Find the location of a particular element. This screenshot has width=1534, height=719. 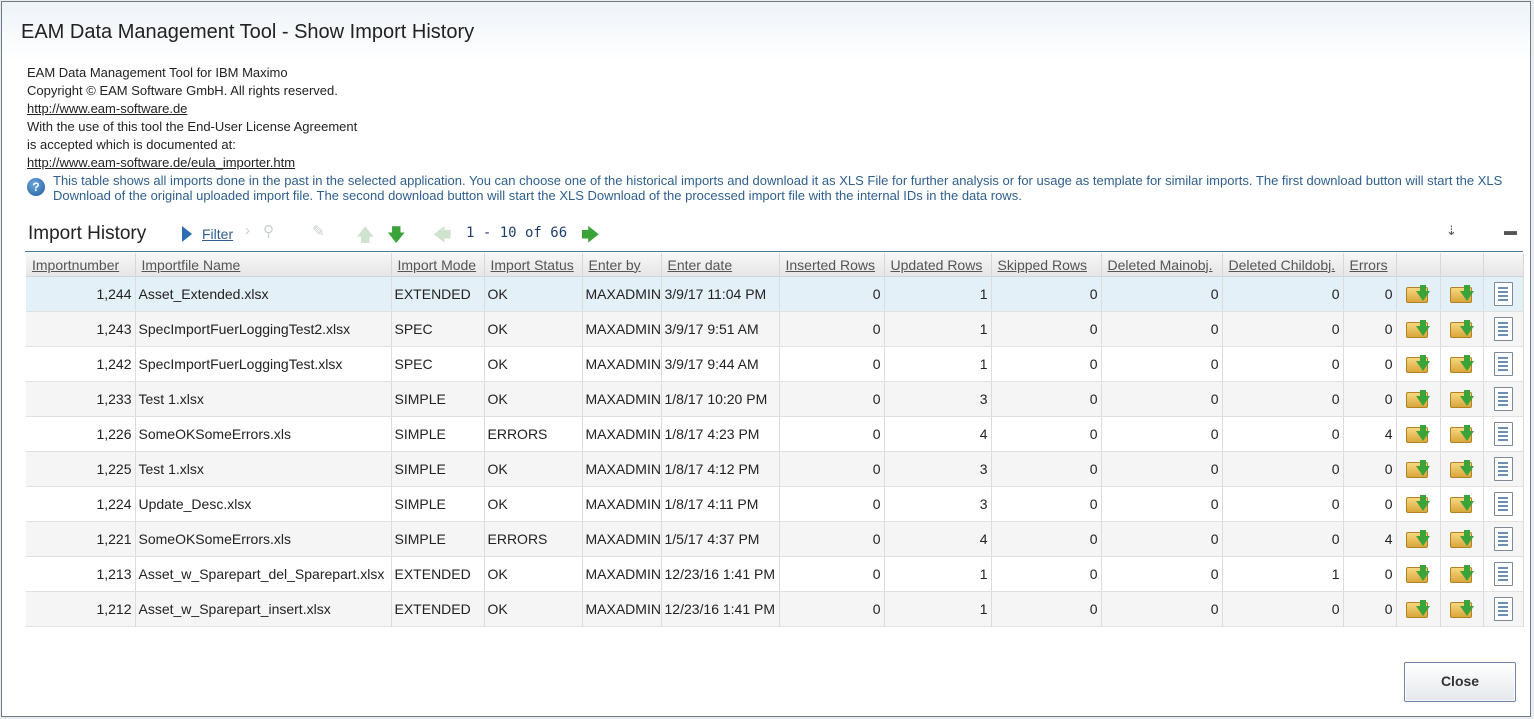

column-header: Updated Rows is located at coordinates (938, 265).